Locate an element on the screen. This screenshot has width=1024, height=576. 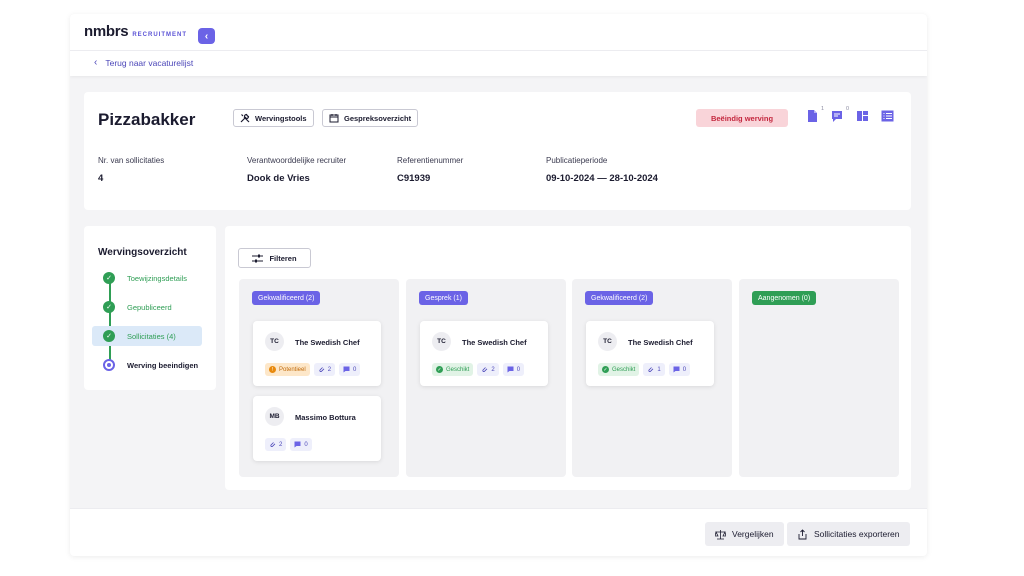
board-view-icon is located at coordinates (862, 116).